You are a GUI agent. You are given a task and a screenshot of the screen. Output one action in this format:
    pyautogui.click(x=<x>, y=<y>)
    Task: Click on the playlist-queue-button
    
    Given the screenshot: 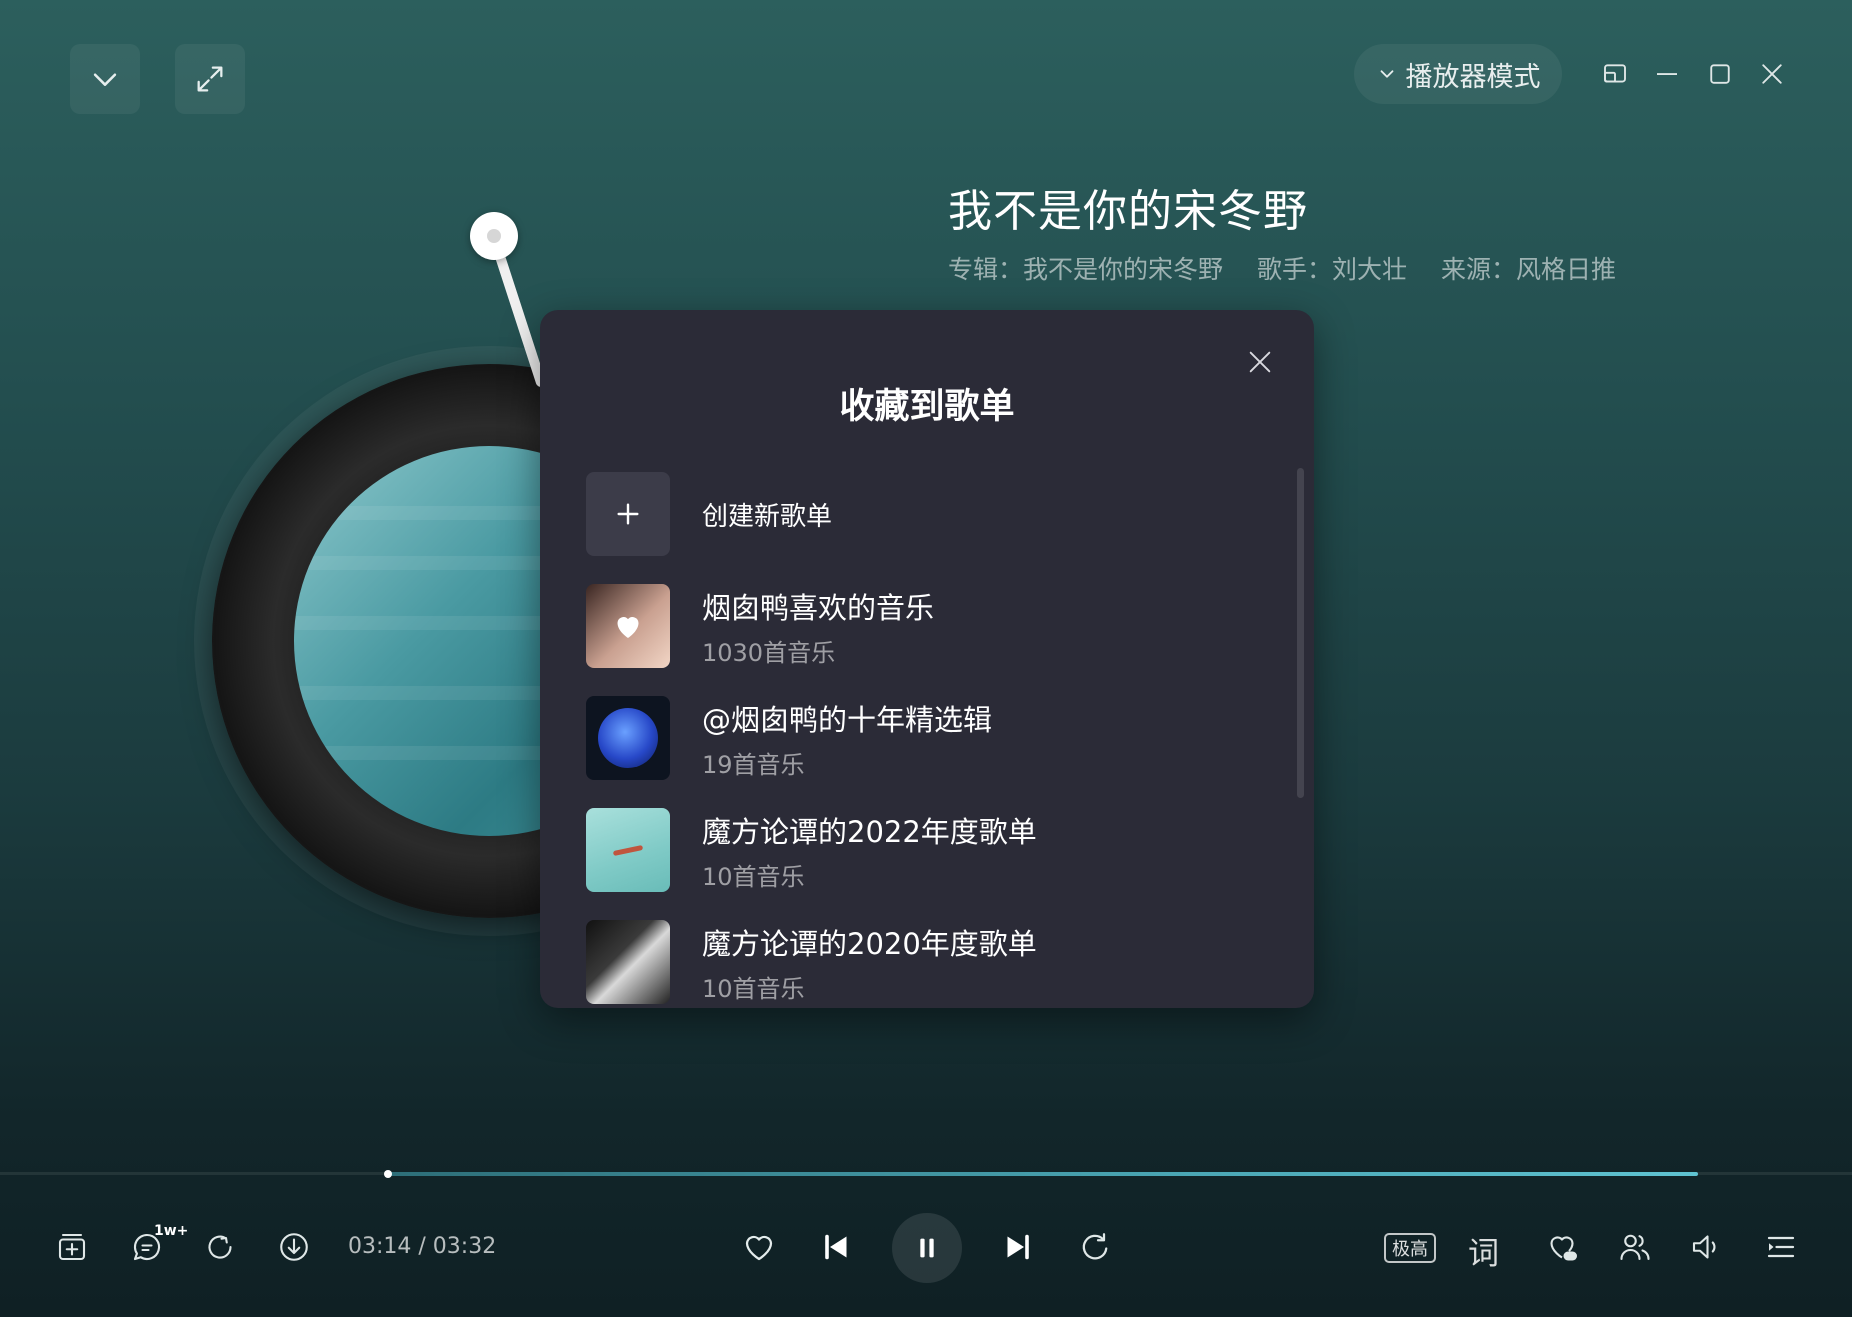 What is the action you would take?
    pyautogui.click(x=1781, y=1247)
    